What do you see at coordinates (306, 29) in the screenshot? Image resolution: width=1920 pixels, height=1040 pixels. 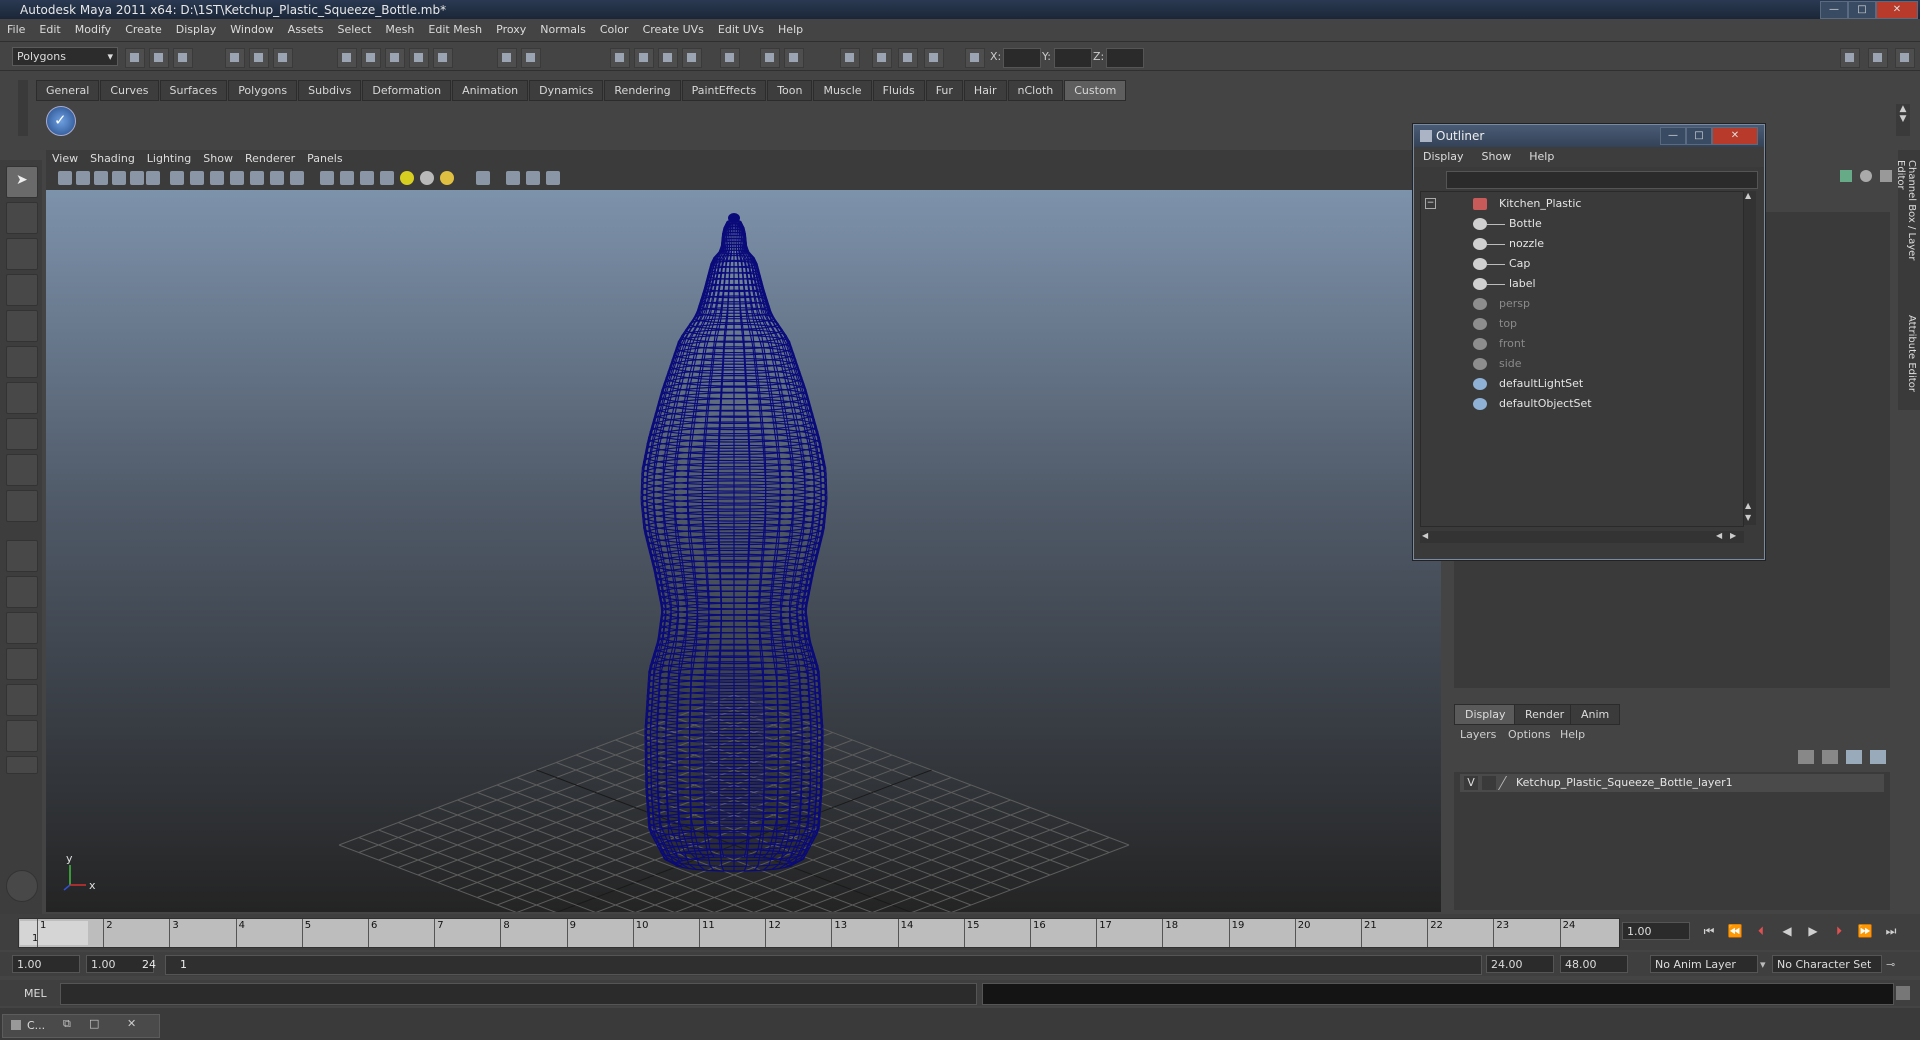 I see `menu-assets: Assets` at bounding box center [306, 29].